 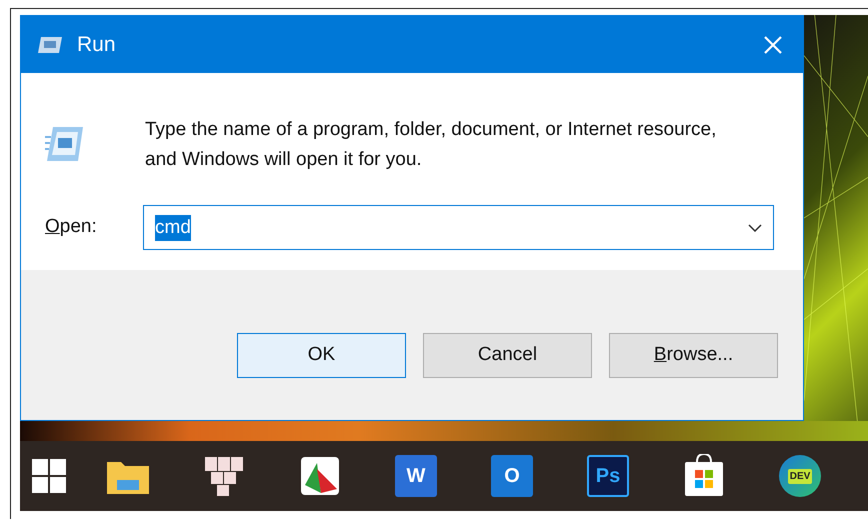 What do you see at coordinates (96, 45) in the screenshot?
I see `window-title: Run` at bounding box center [96, 45].